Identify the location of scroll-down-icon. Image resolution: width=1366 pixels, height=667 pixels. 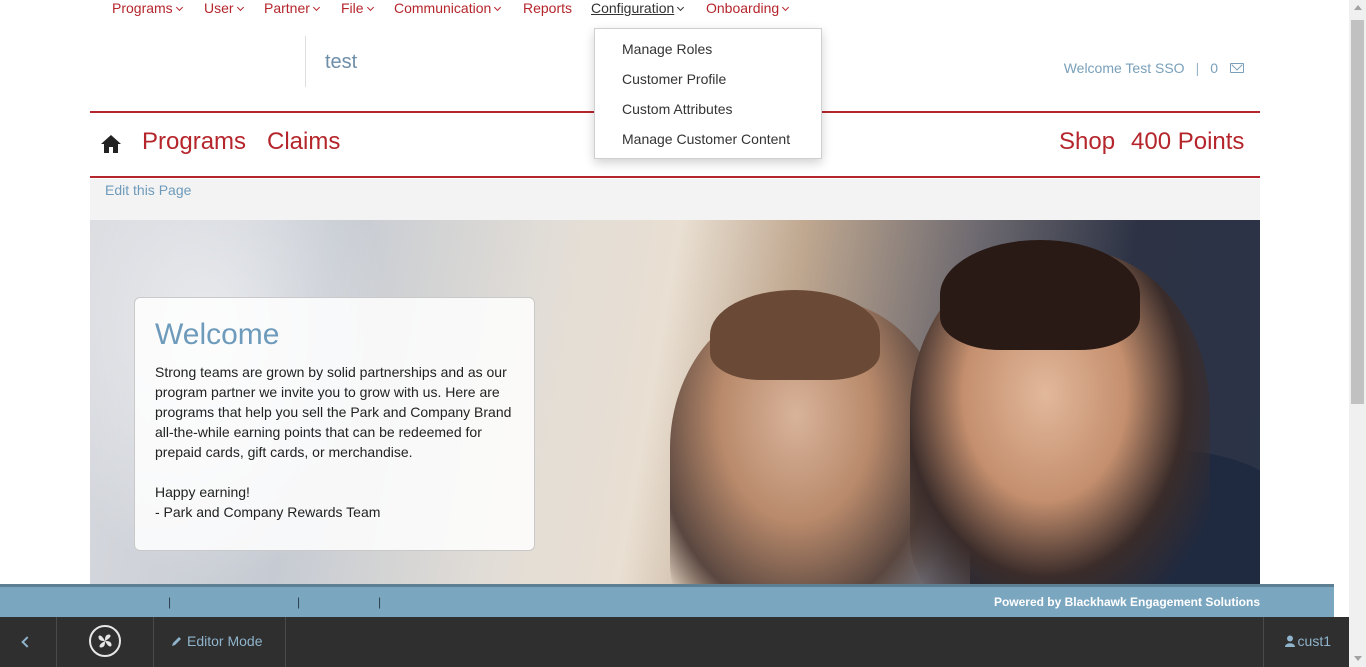
(1358, 658).